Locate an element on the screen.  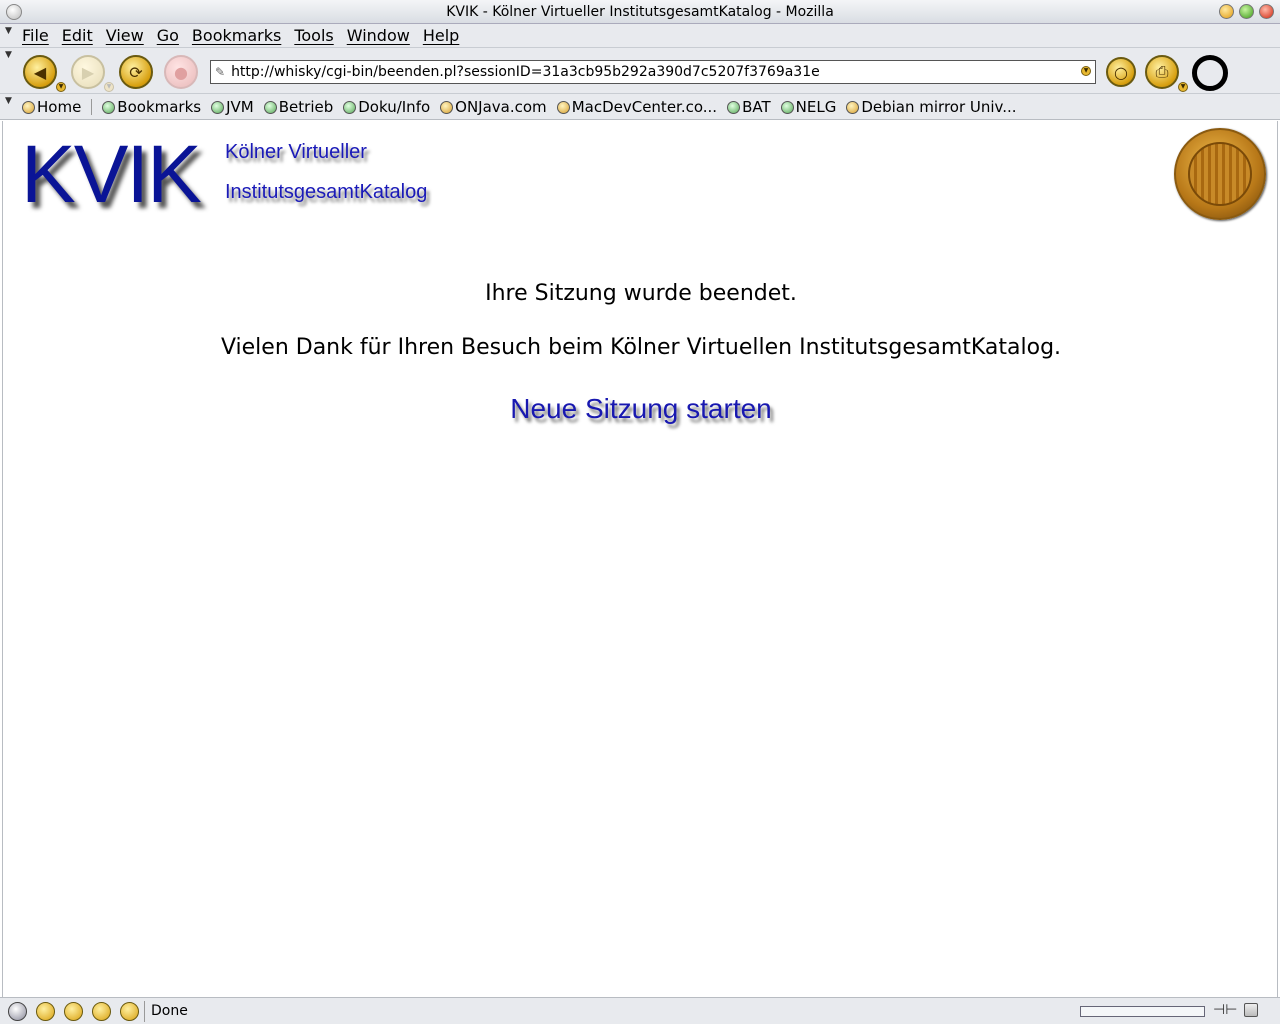
window-menu-icon is located at coordinates (14, 12).